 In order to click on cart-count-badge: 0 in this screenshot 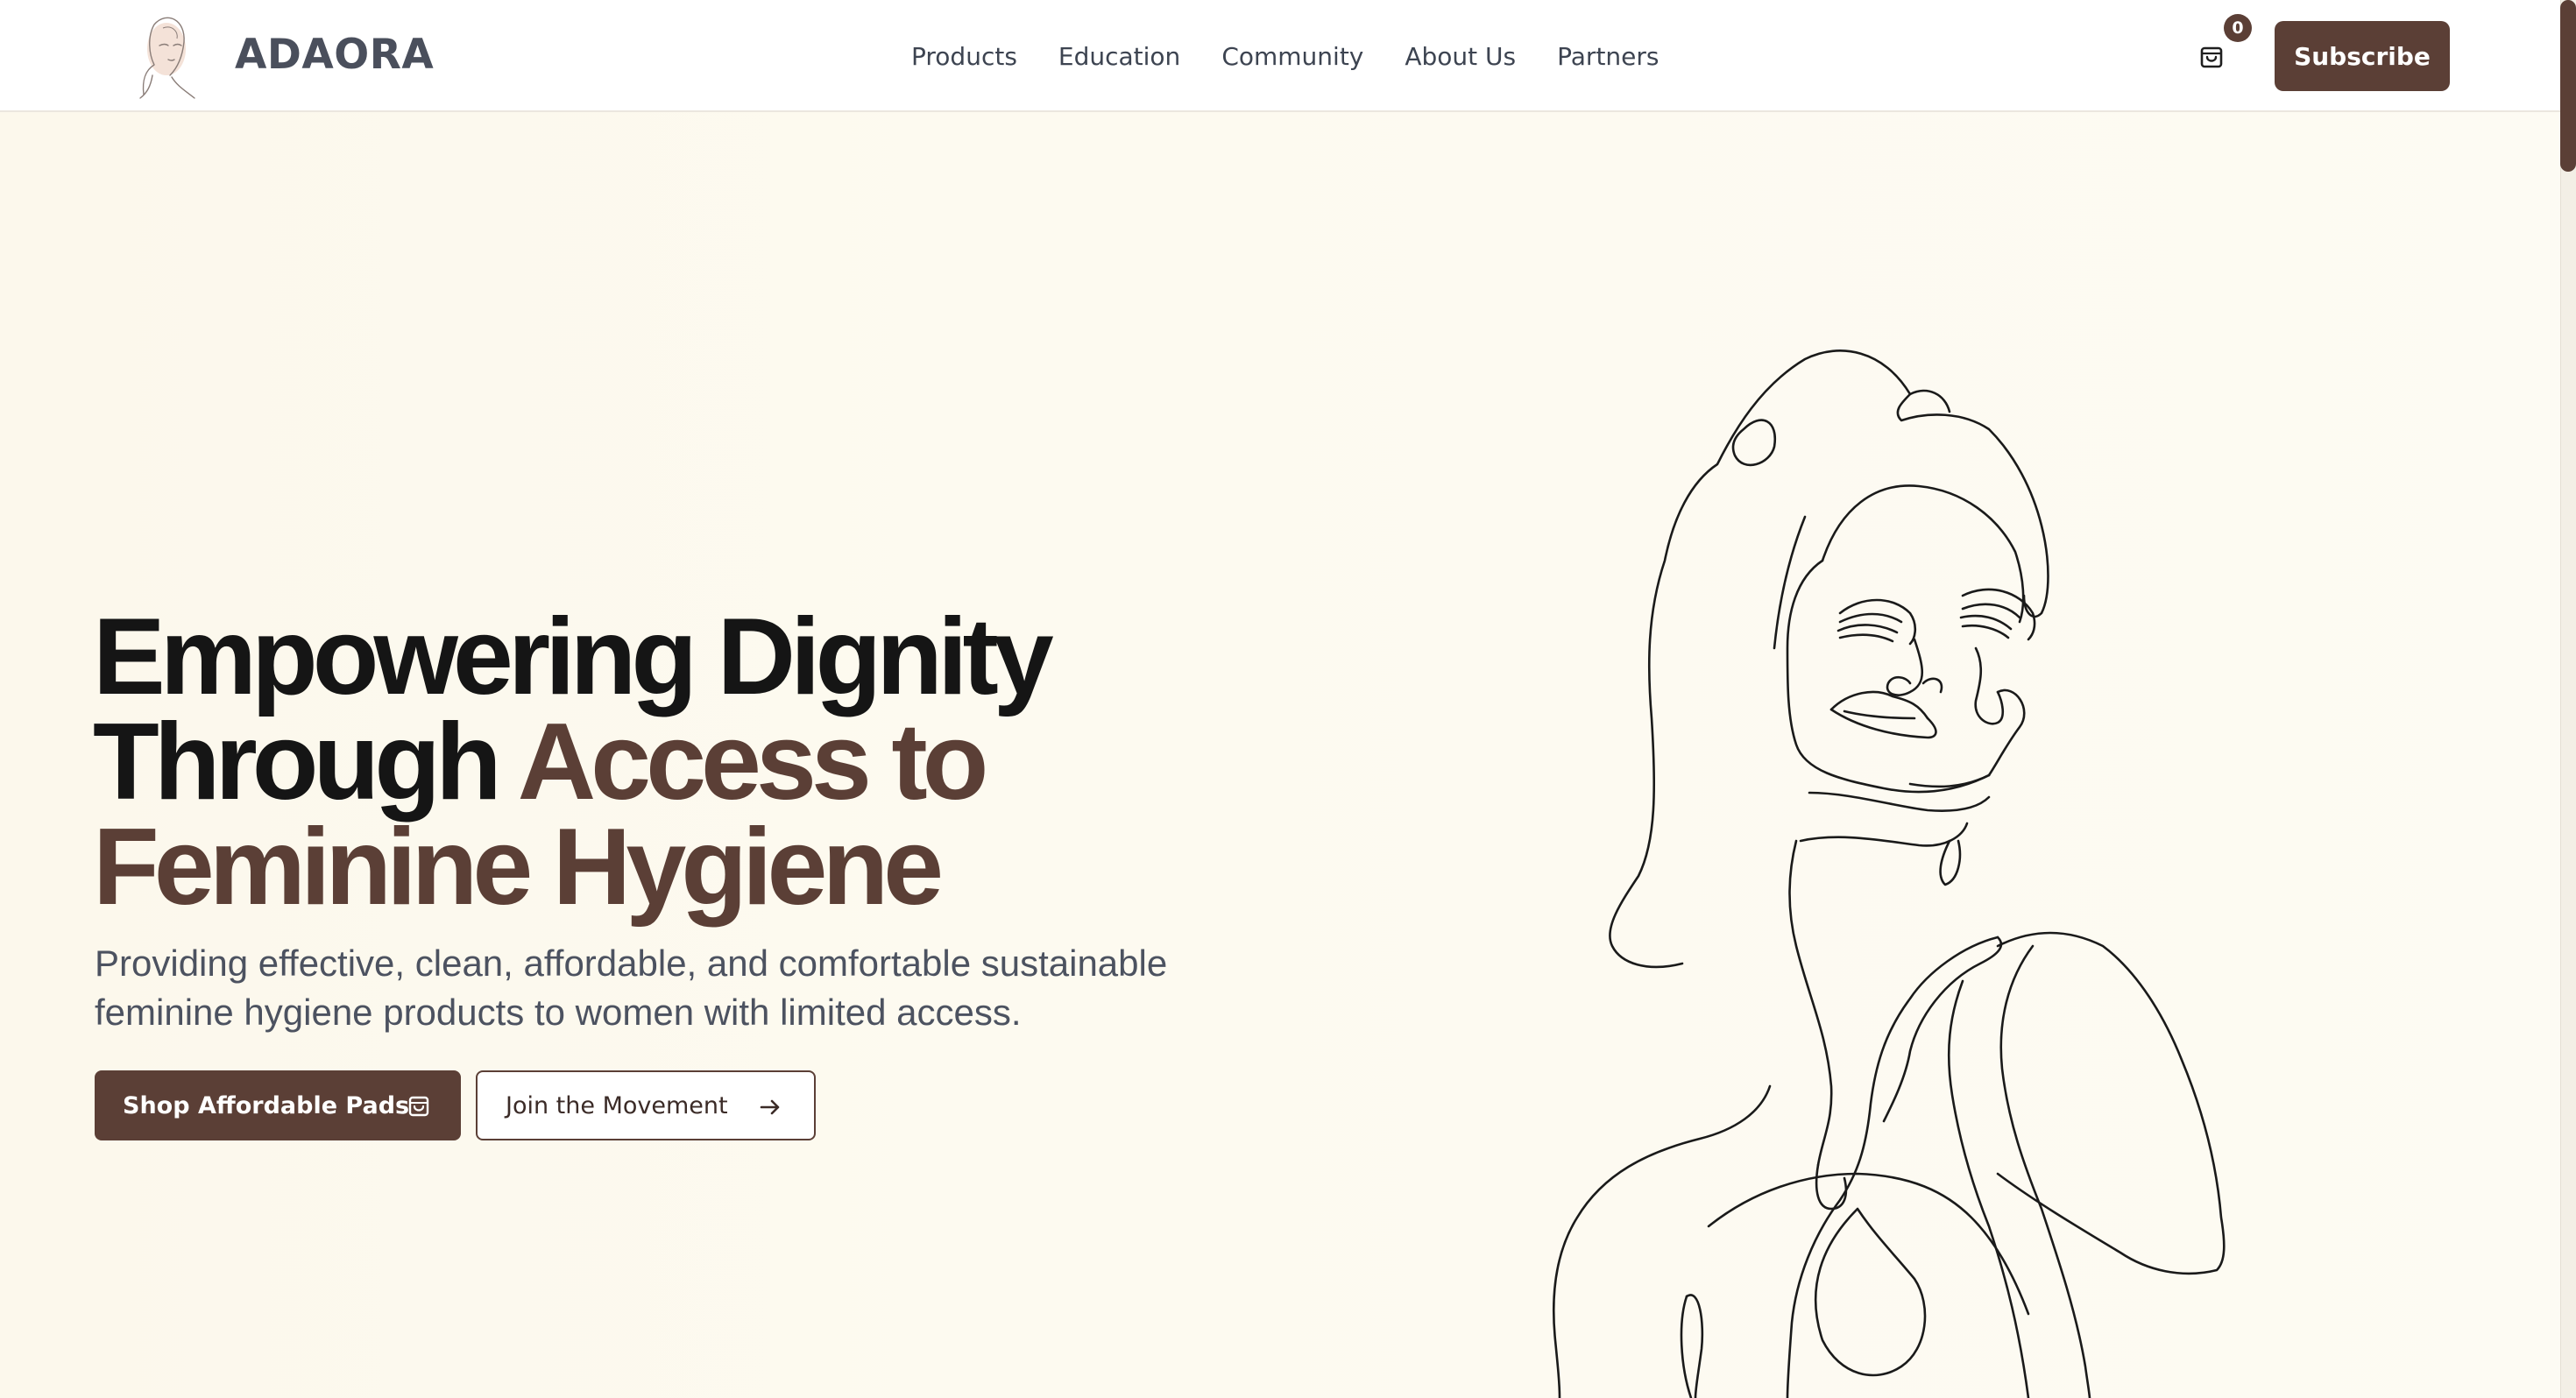, I will do `click(2238, 28)`.